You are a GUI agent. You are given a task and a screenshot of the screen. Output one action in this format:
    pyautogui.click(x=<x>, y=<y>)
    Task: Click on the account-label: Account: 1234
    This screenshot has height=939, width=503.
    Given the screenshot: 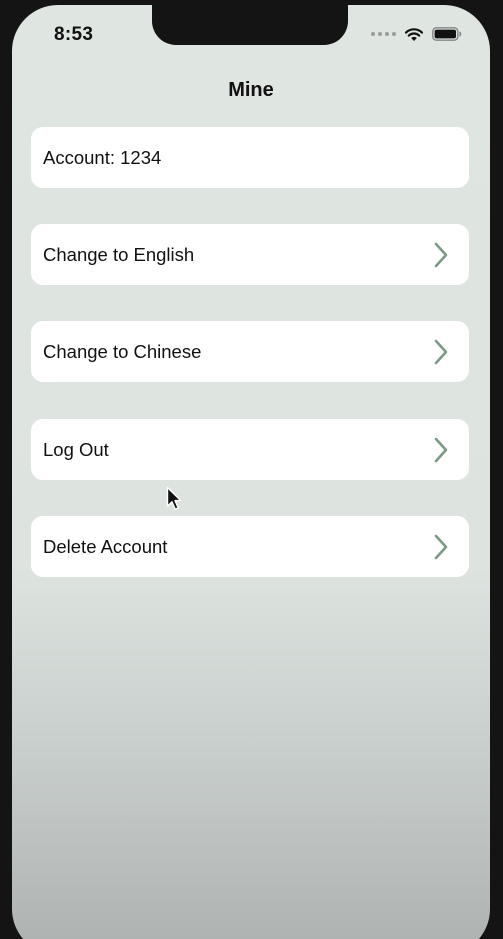 What is the action you would take?
    pyautogui.click(x=102, y=157)
    